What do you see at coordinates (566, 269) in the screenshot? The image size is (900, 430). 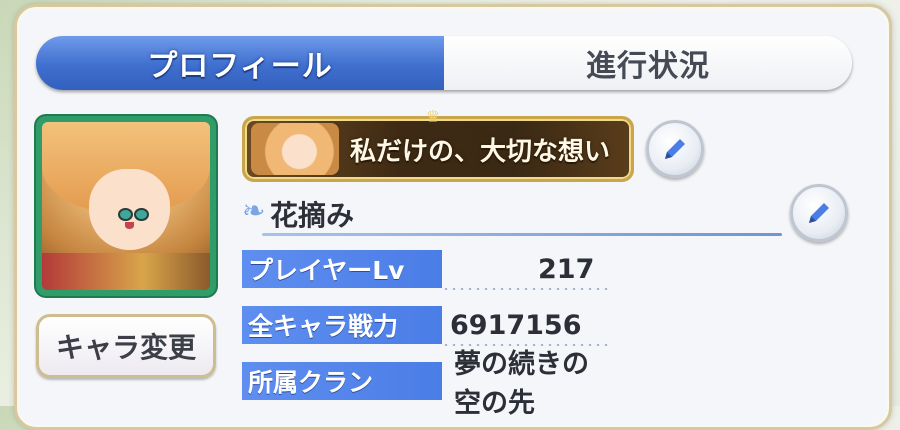 I see `player-level-value: 217` at bounding box center [566, 269].